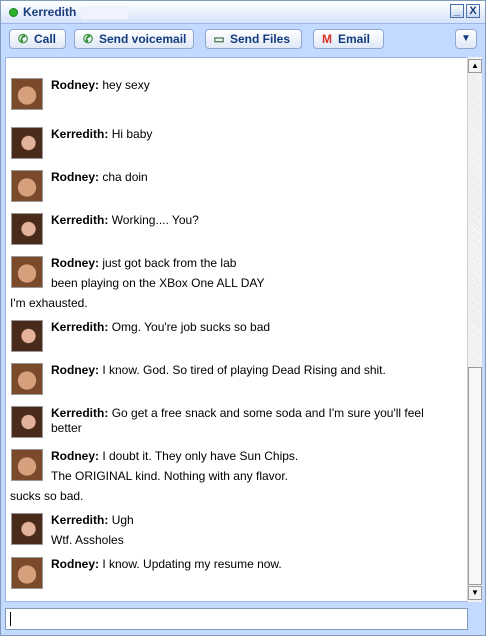 This screenshot has height=636, width=486. Describe the element at coordinates (158, 283) in the screenshot. I see `message-continuation: been playing on the XBox One ALL DAY` at that location.